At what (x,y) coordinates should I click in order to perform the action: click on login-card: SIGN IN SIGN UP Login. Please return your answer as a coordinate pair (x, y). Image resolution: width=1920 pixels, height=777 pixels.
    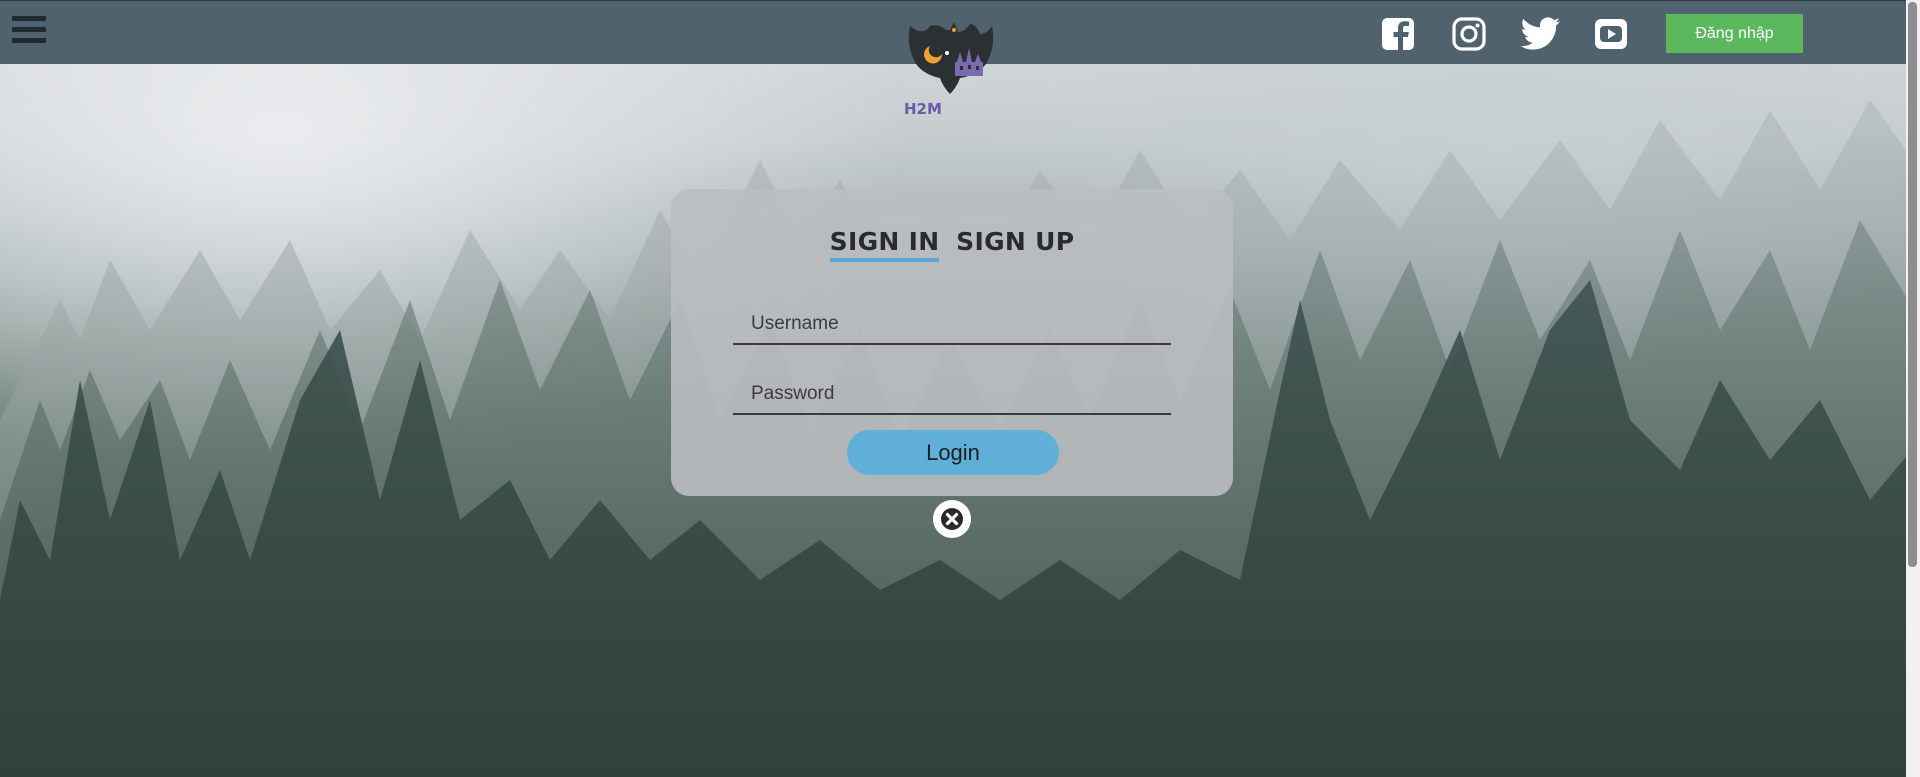
    Looking at the image, I should click on (952, 342).